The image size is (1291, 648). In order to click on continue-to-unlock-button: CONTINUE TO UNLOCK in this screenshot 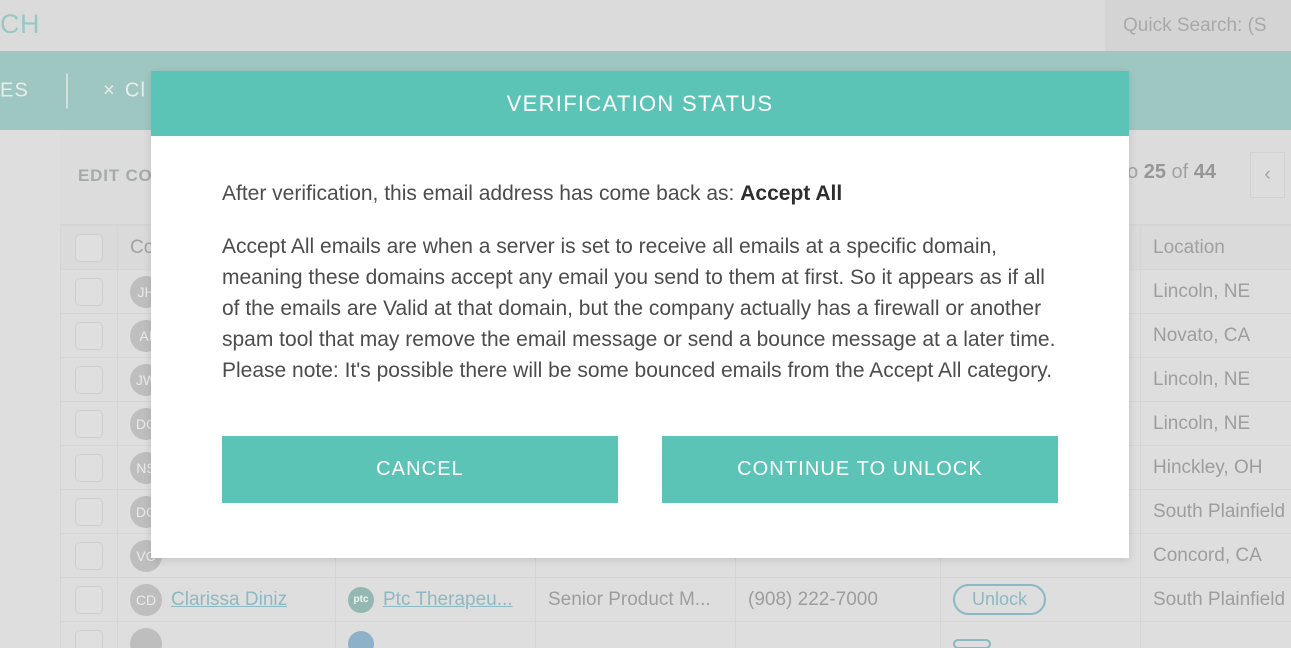, I will do `click(860, 469)`.